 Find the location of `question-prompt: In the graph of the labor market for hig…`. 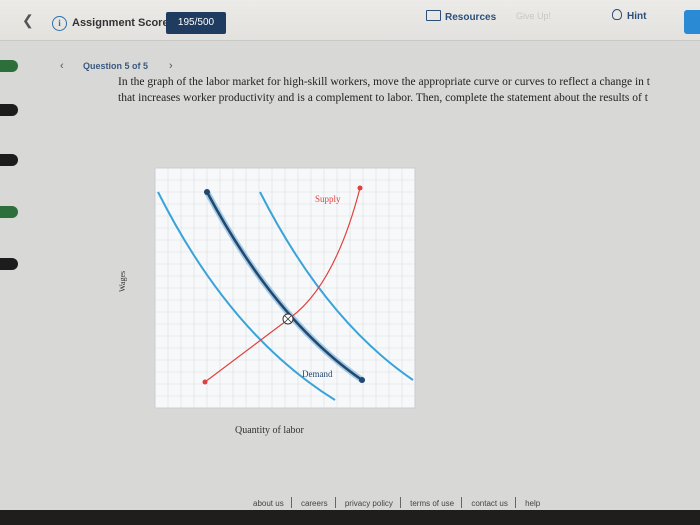

question-prompt: In the graph of the labor market for hig… is located at coordinates (409, 90).